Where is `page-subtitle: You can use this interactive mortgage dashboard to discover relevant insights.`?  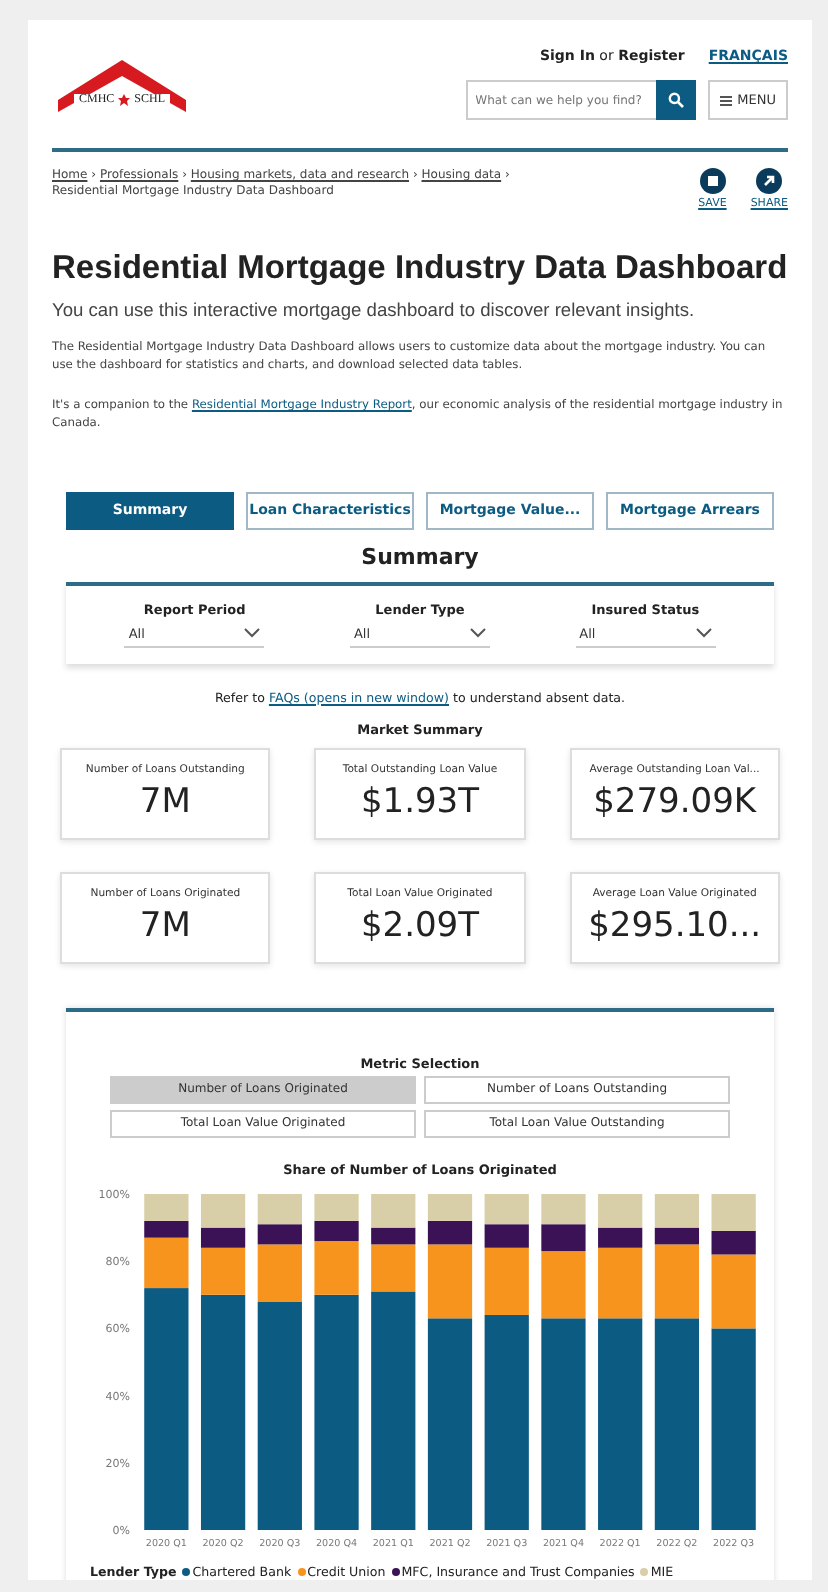
page-subtitle: You can use this interactive mortgage dashboard to discover relevant insights. is located at coordinates (374, 310).